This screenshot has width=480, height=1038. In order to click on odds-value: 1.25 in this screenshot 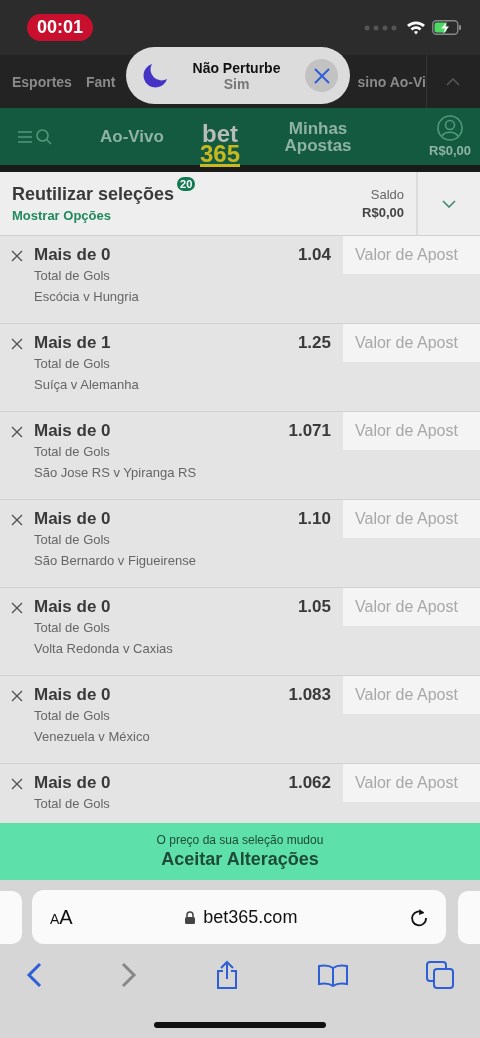, I will do `click(314, 343)`.